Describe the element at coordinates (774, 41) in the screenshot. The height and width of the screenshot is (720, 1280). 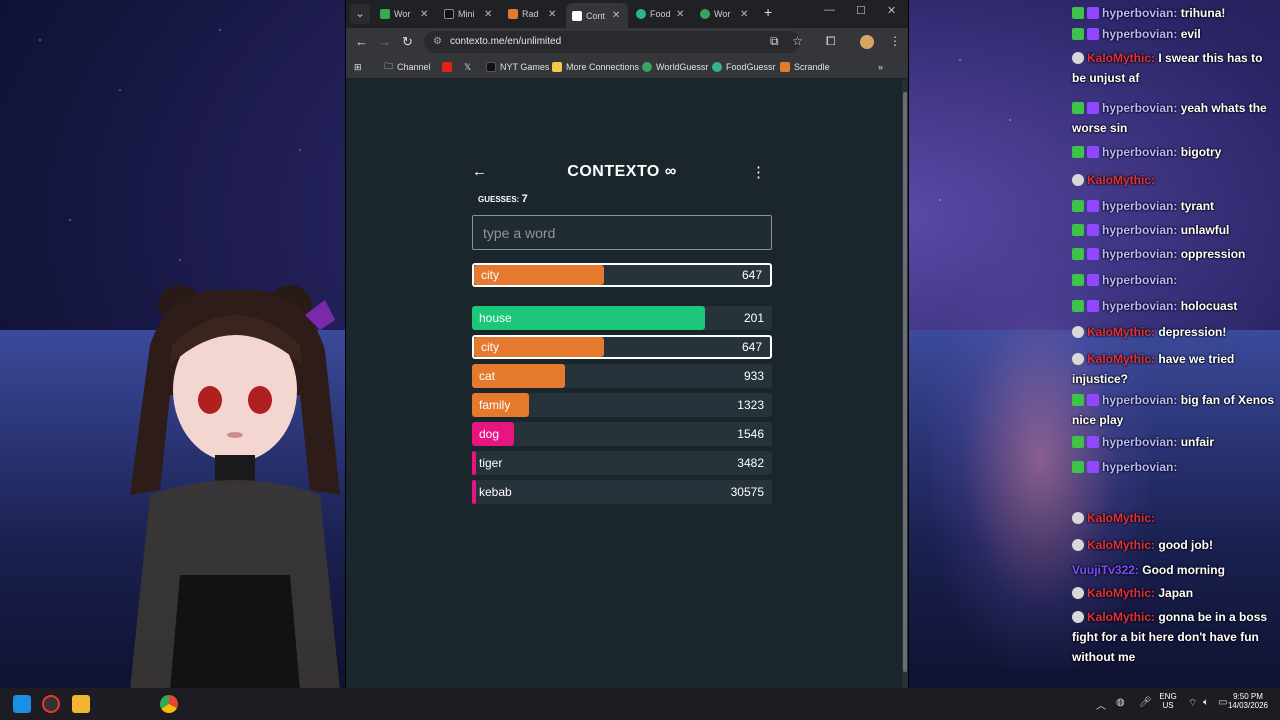
I see `install-app-icon: ⧉` at that location.